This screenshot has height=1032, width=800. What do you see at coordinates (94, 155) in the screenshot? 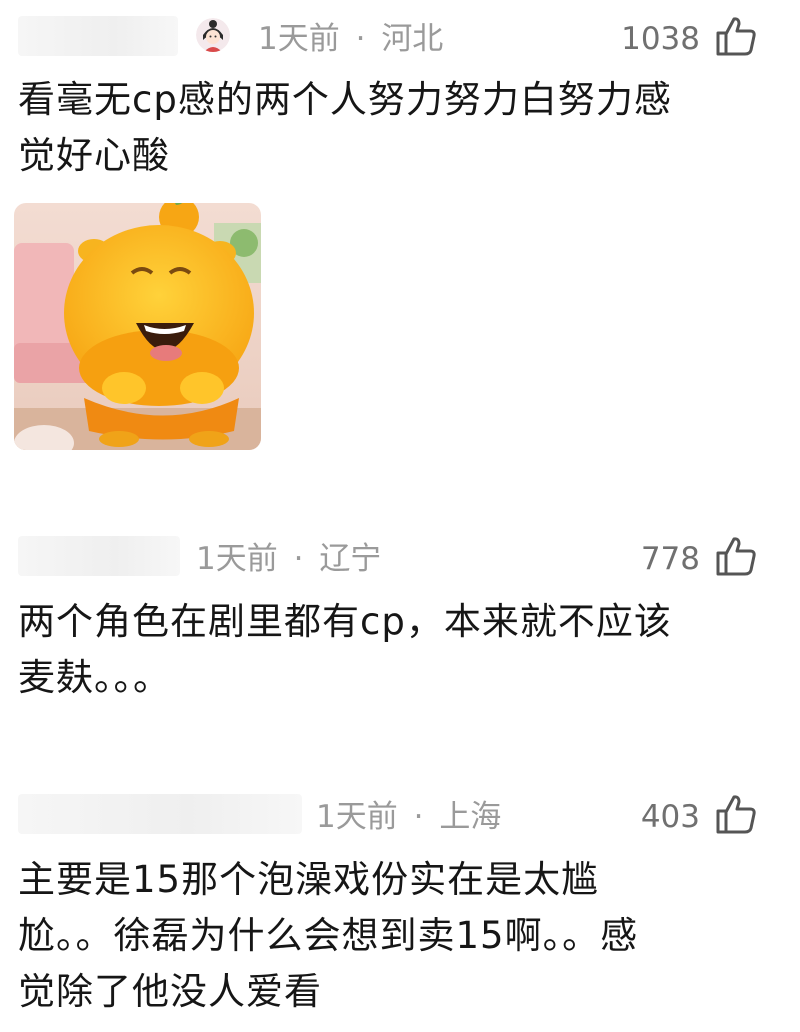
I see `comment-text-line: 觉好心酸` at bounding box center [94, 155].